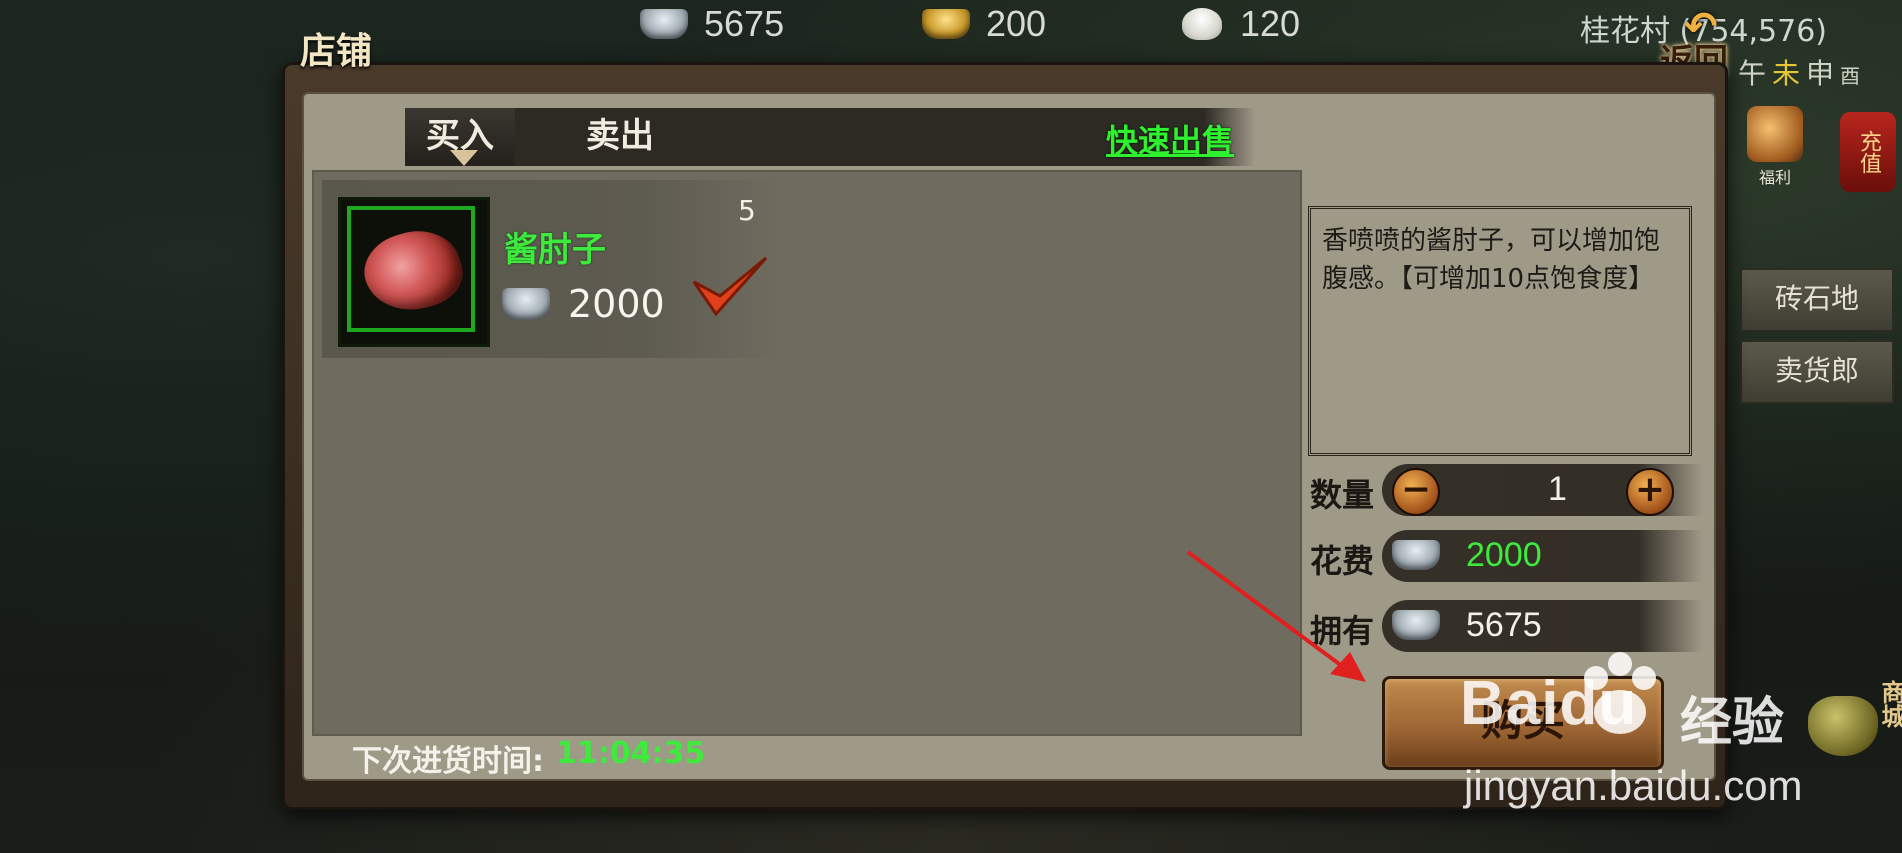 The image size is (1902, 853). I want to click on owned-value: 5675, so click(1504, 625).